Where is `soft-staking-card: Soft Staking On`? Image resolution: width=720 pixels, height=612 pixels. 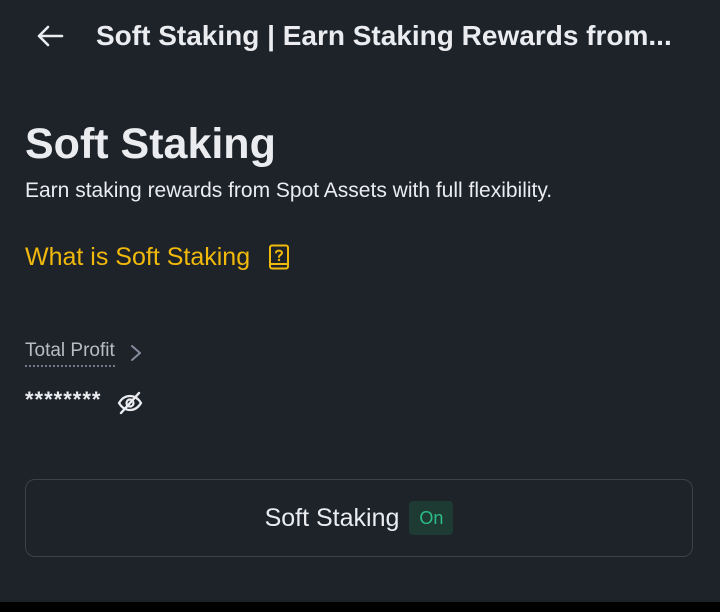
soft-staking-card: Soft Staking On is located at coordinates (359, 518).